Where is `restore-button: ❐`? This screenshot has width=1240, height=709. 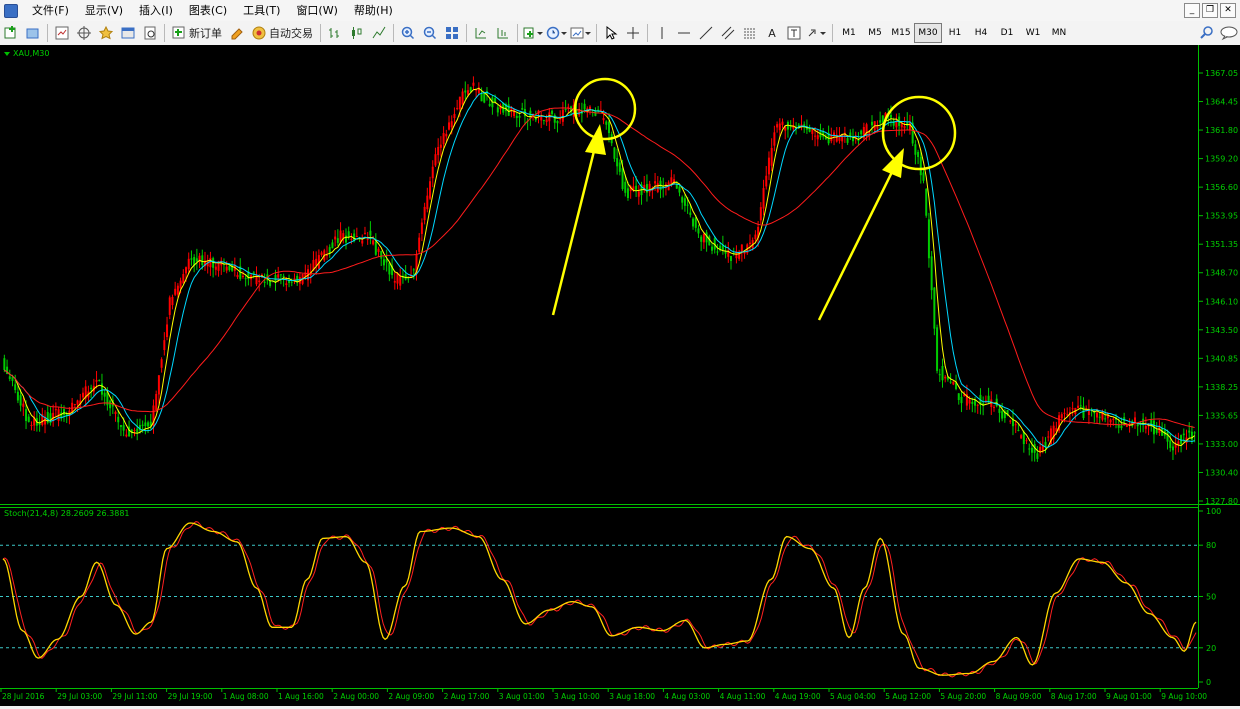
restore-button: ❐ is located at coordinates (1210, 10).